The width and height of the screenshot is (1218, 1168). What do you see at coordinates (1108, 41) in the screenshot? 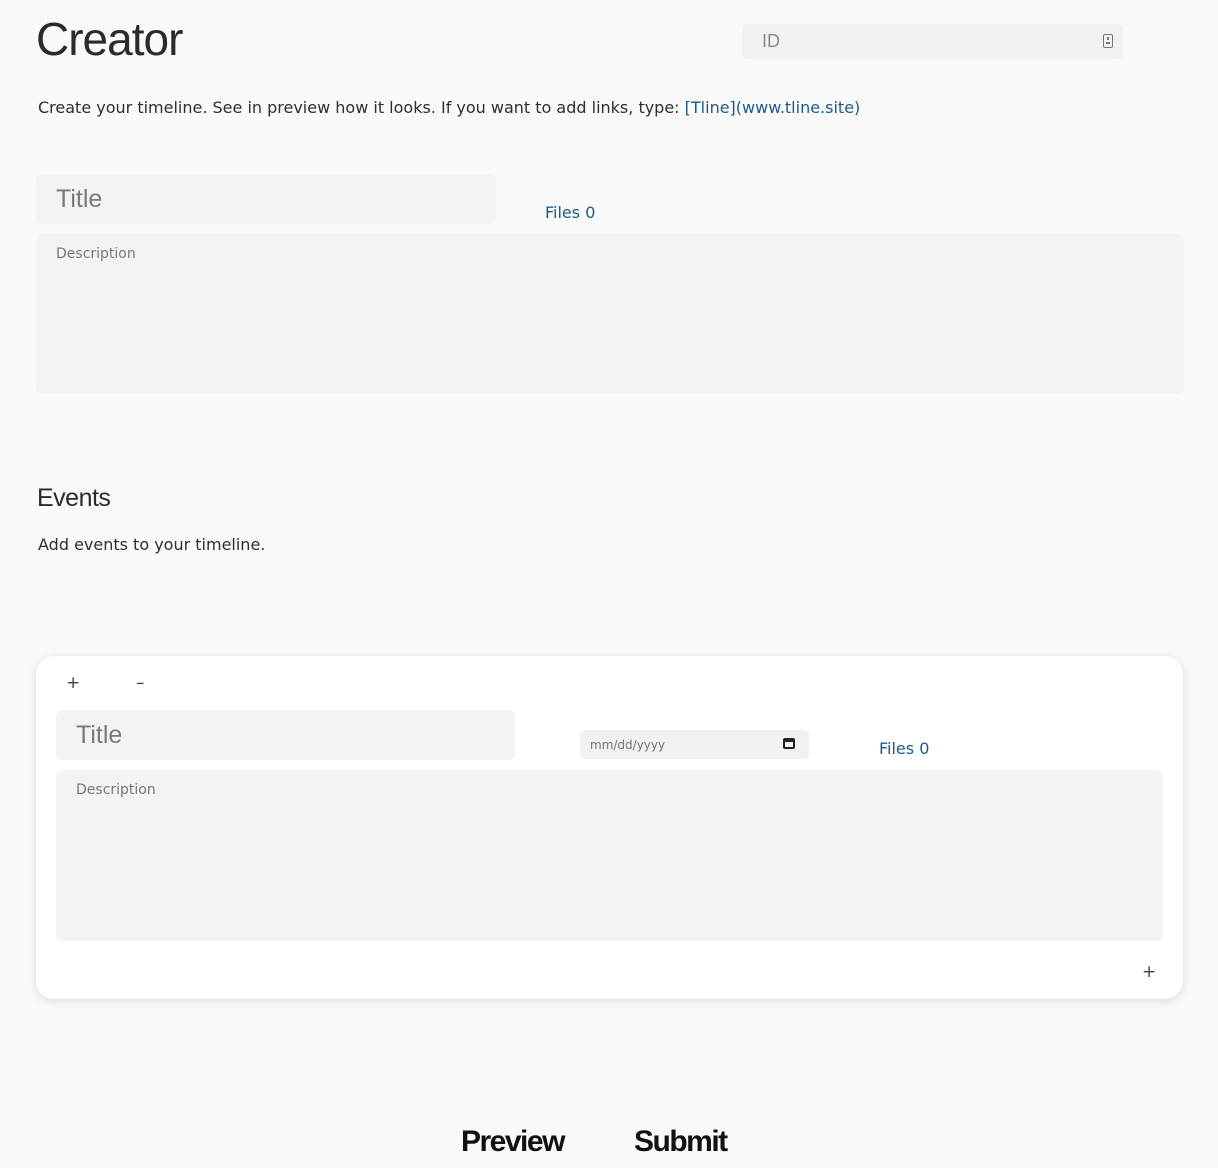
I see `contact-card-icon` at bounding box center [1108, 41].